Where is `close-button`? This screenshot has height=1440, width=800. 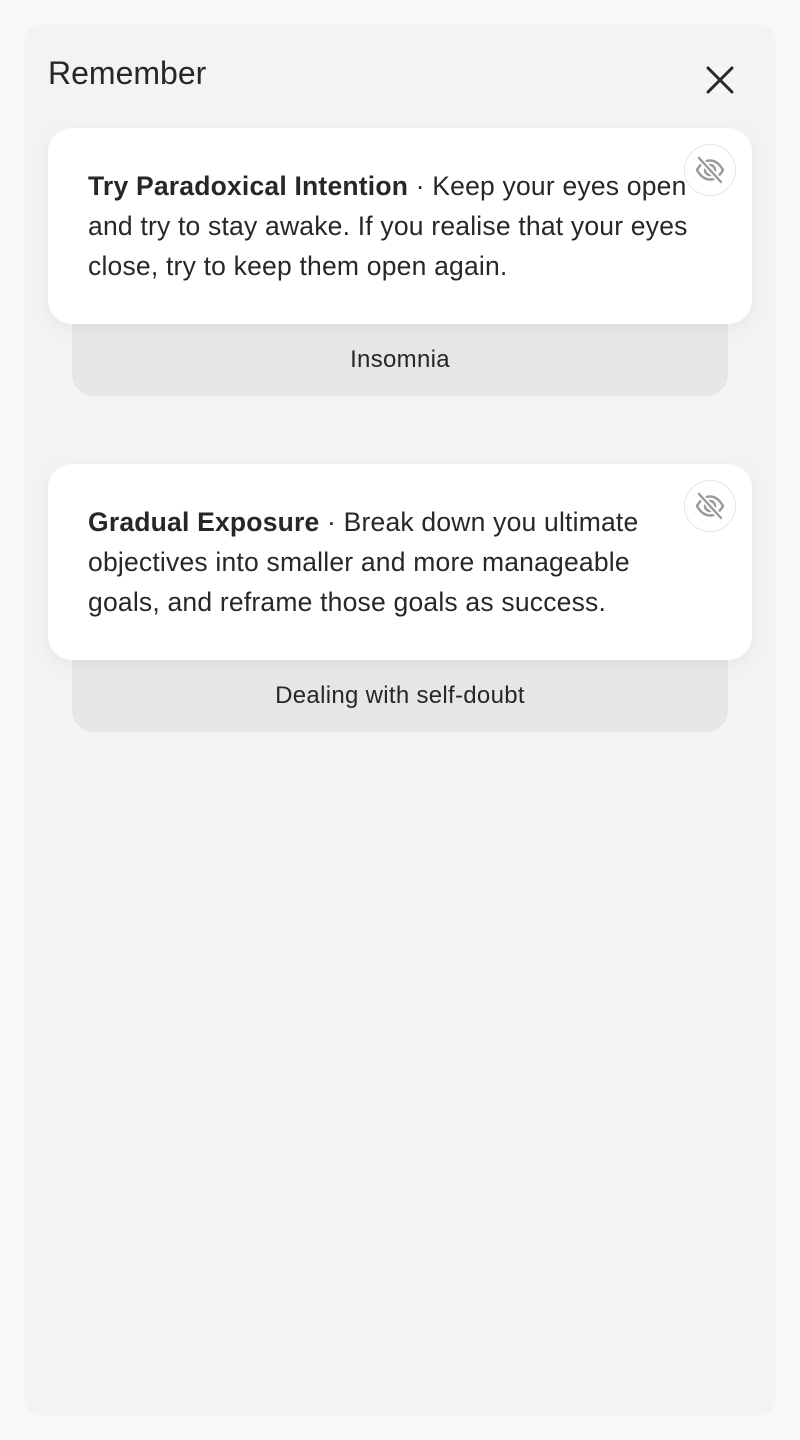 close-button is located at coordinates (720, 80).